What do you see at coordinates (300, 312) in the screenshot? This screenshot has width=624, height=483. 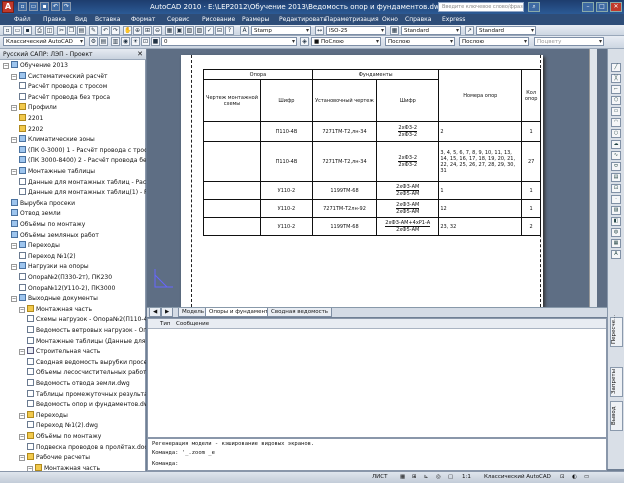 I see `tab-svodnaya: Сводная ведомость` at bounding box center [300, 312].